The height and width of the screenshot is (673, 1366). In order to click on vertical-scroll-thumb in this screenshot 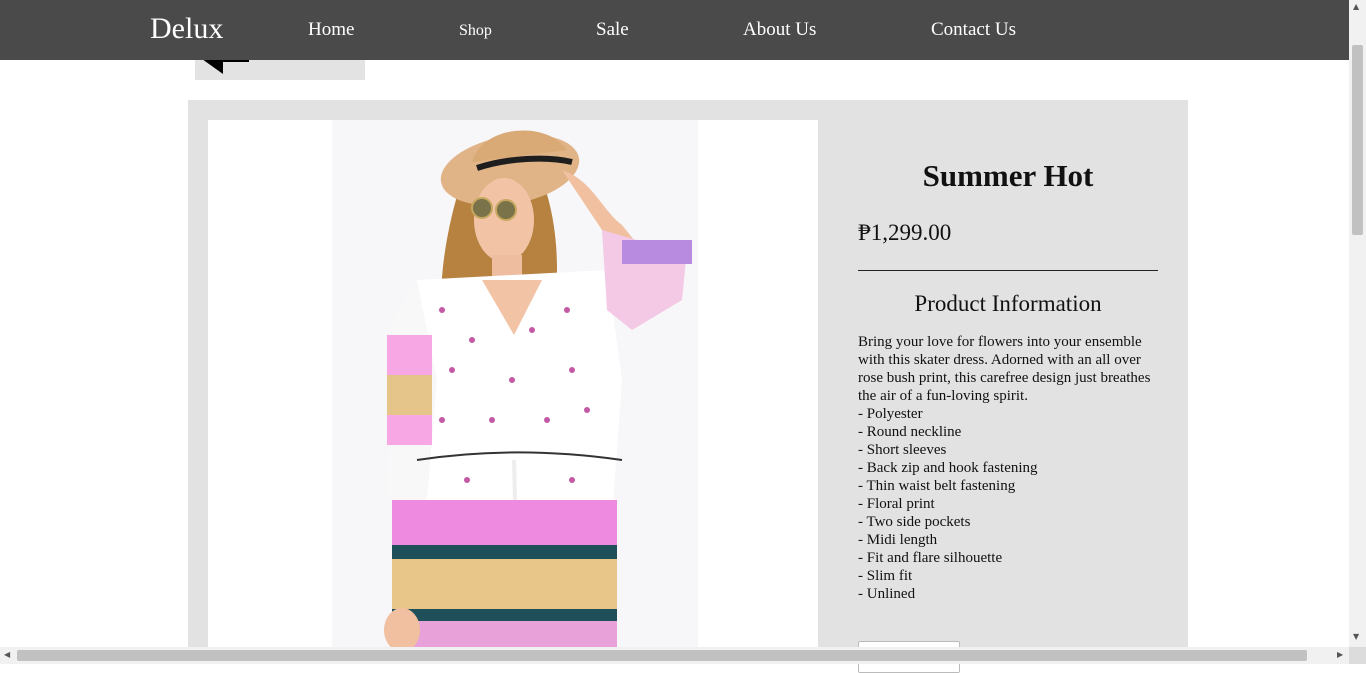, I will do `click(1357, 140)`.